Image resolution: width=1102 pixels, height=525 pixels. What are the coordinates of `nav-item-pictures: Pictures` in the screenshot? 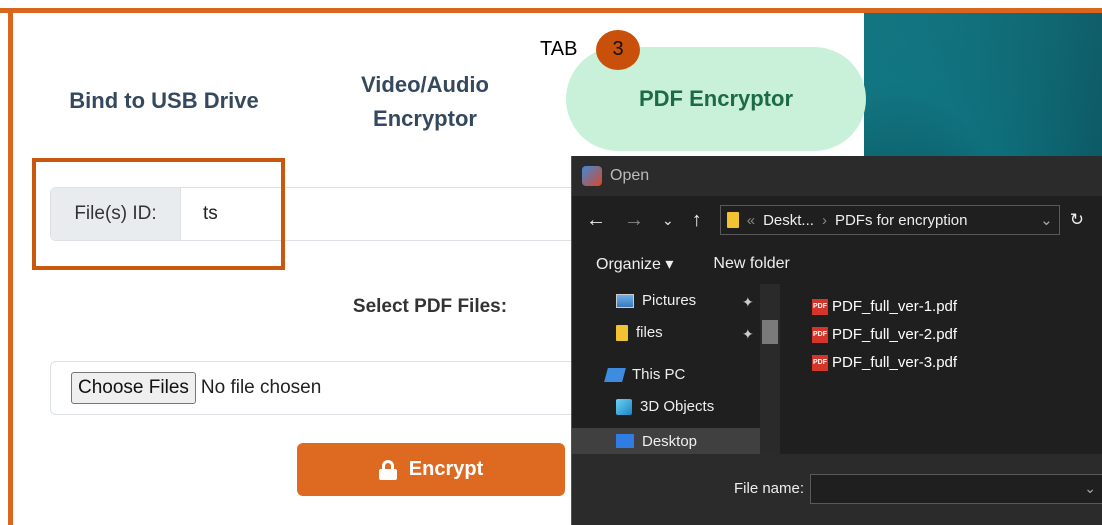 It's located at (656, 300).